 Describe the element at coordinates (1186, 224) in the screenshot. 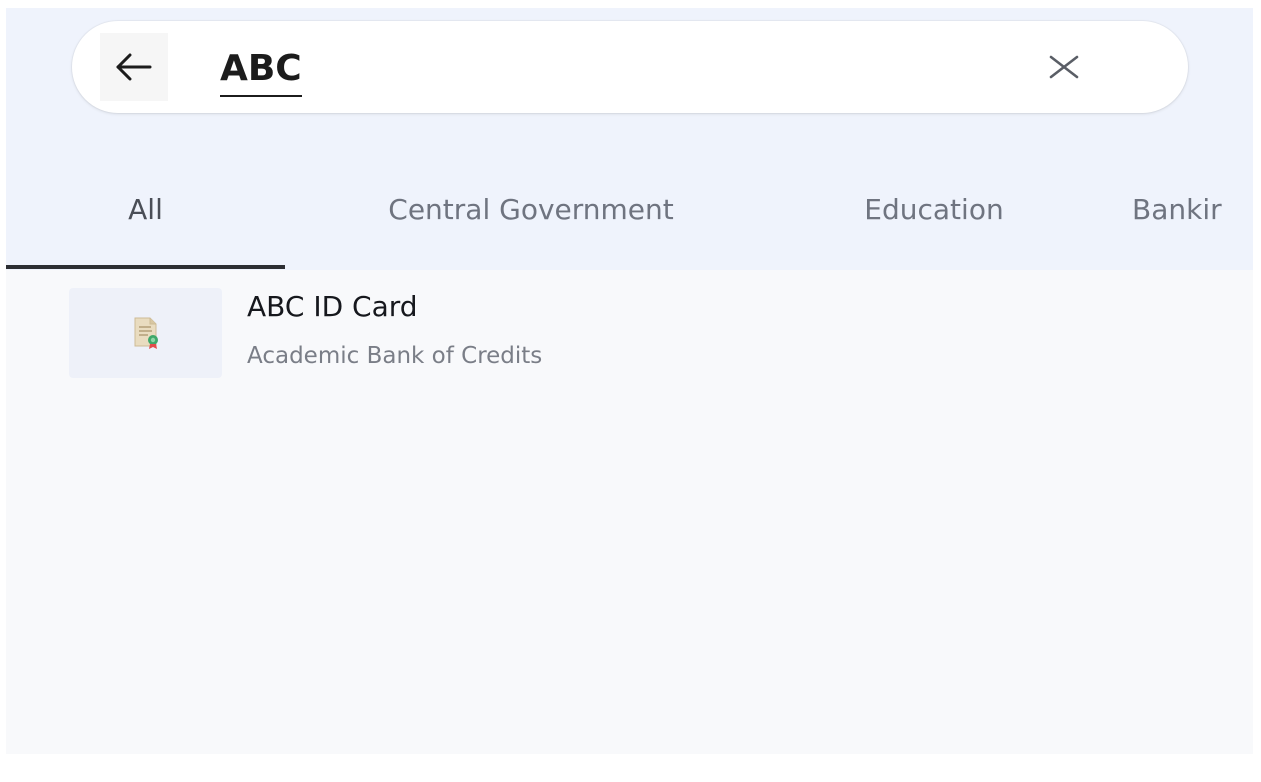

I see `tab-banking: Bankir` at that location.